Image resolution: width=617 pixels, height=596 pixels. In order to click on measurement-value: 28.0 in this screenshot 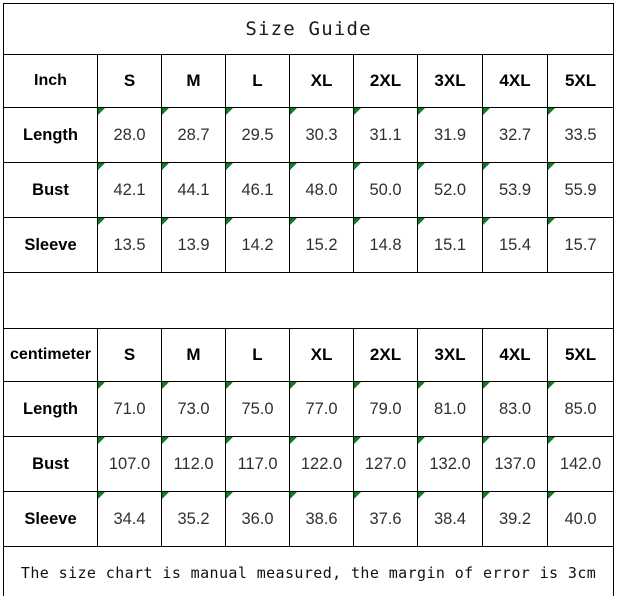, I will do `click(129, 135)`.